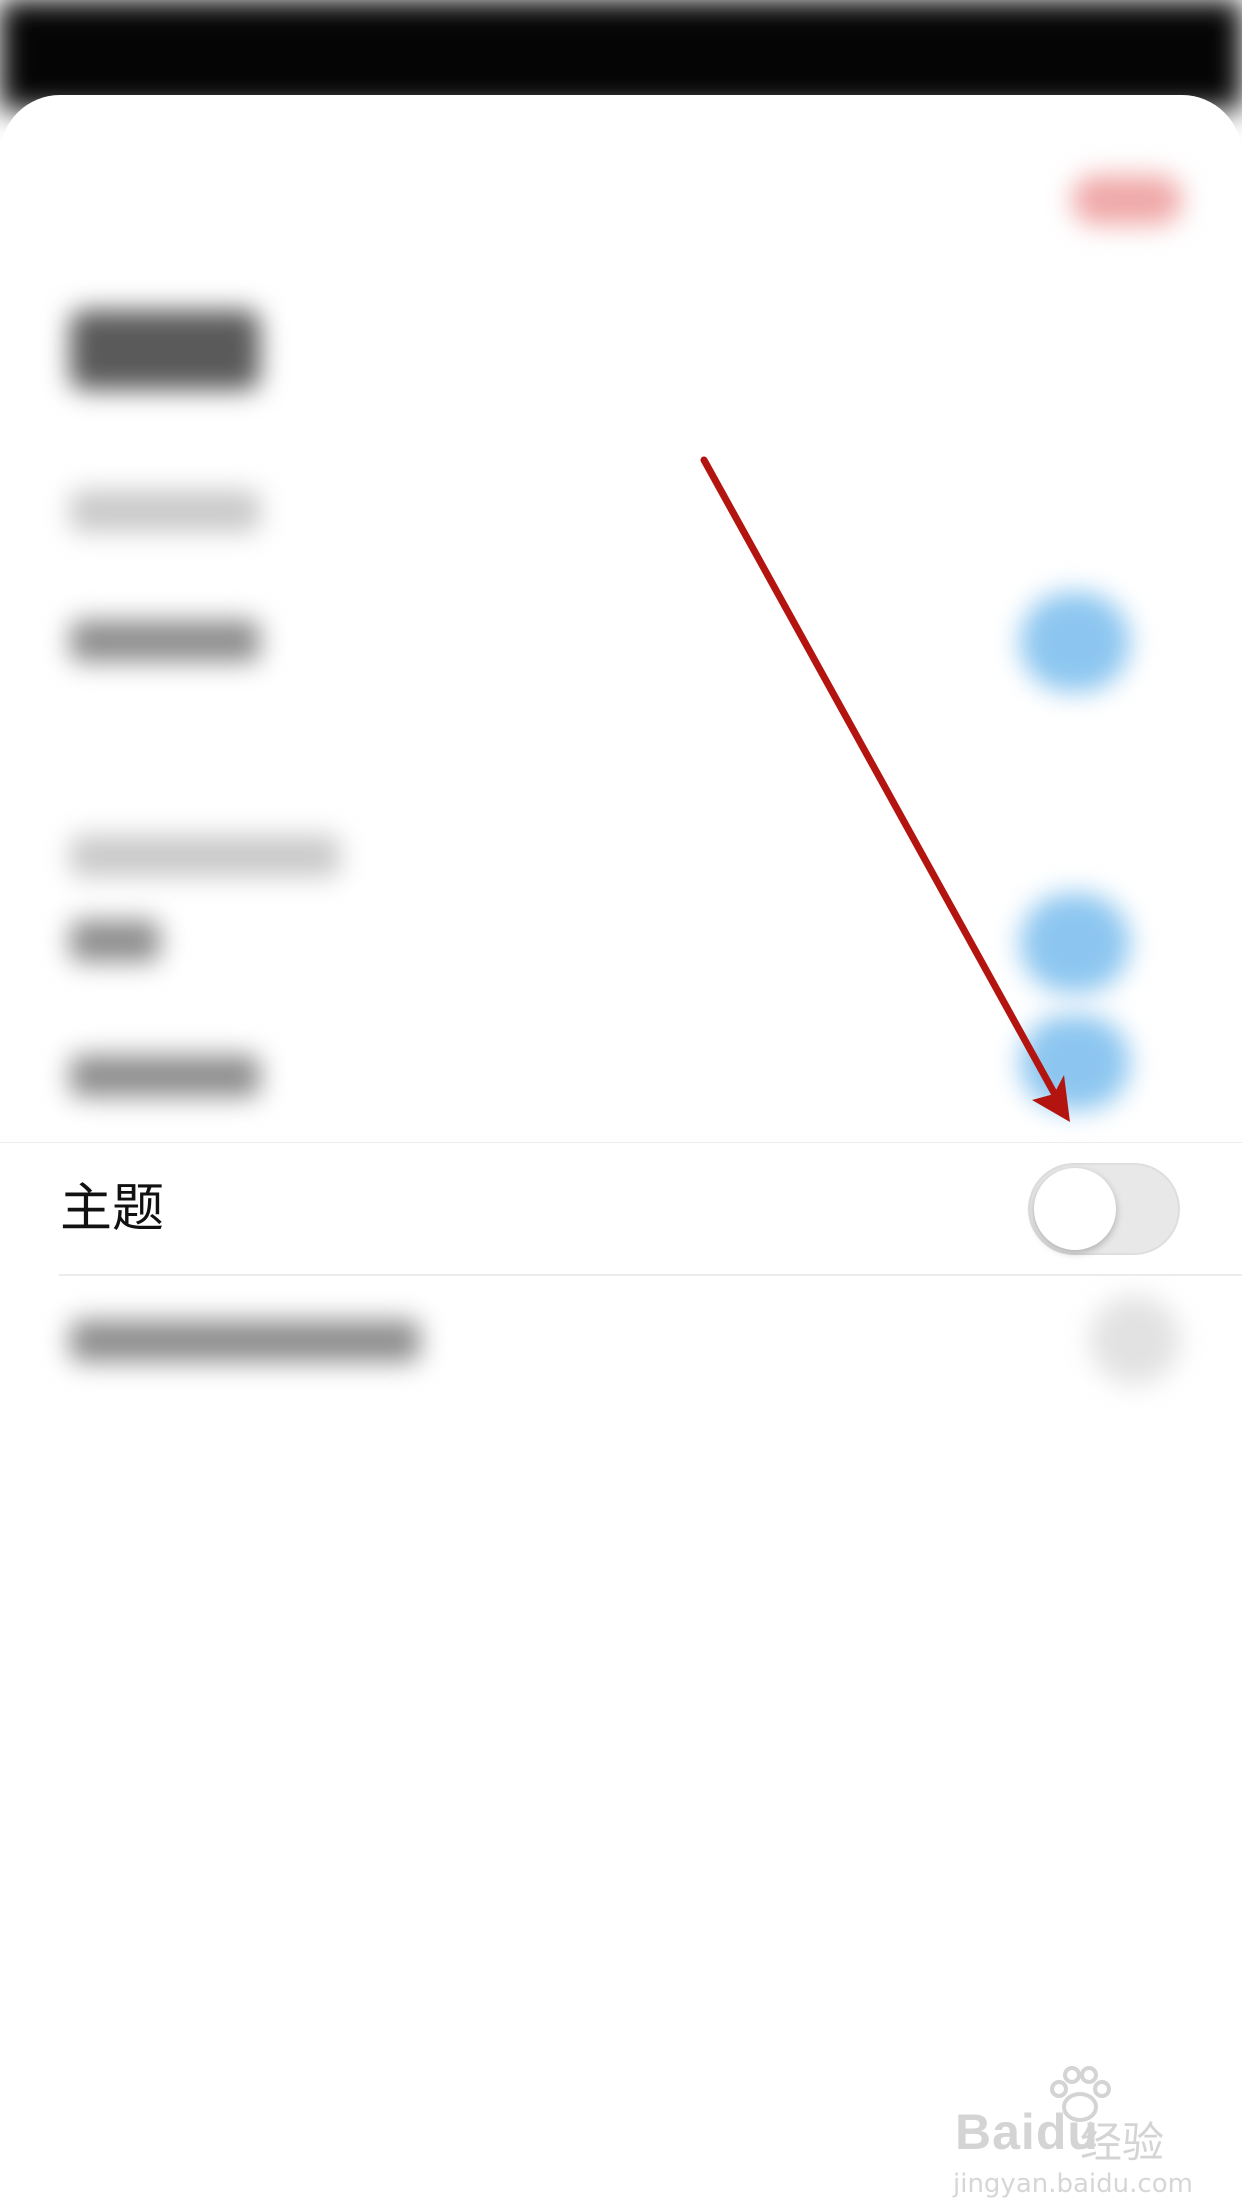 The width and height of the screenshot is (1242, 2208). I want to click on row-divider, so click(650, 1275).